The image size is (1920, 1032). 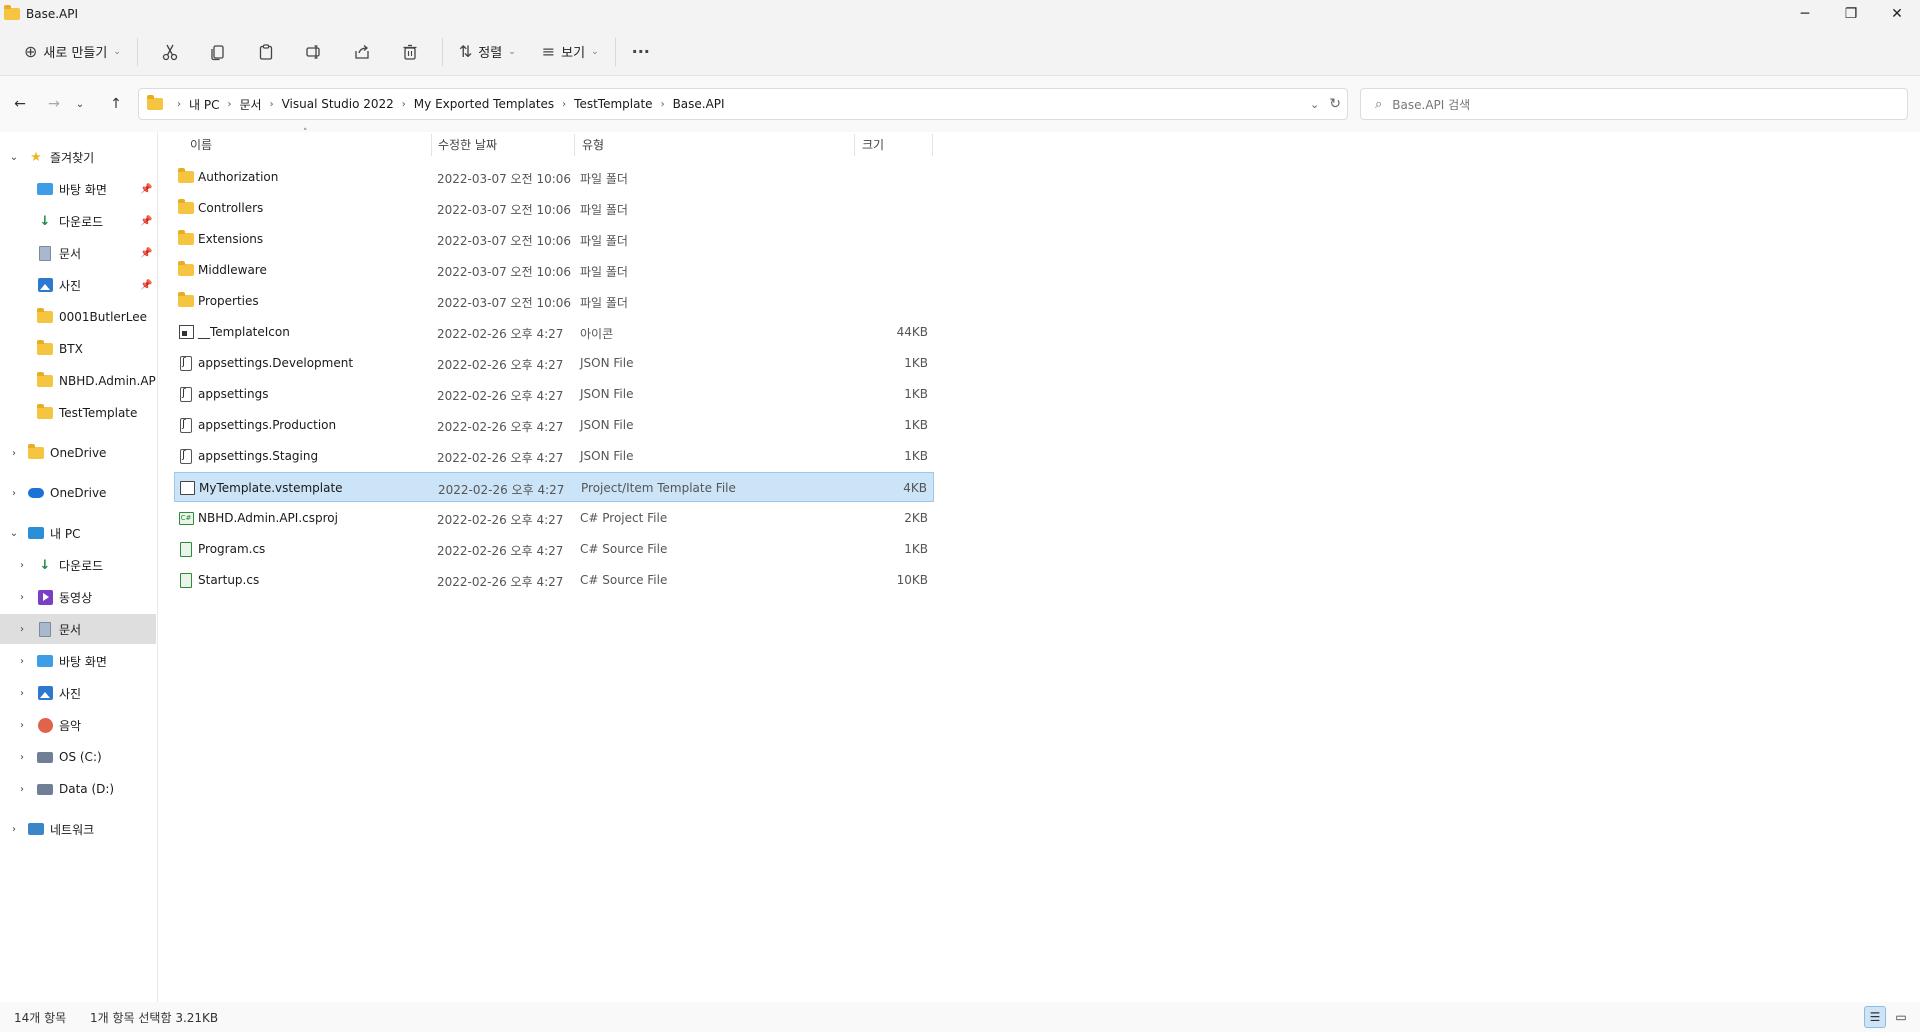 What do you see at coordinates (83, 189) in the screenshot?
I see `sidebar-item-label: 바탕 화면` at bounding box center [83, 189].